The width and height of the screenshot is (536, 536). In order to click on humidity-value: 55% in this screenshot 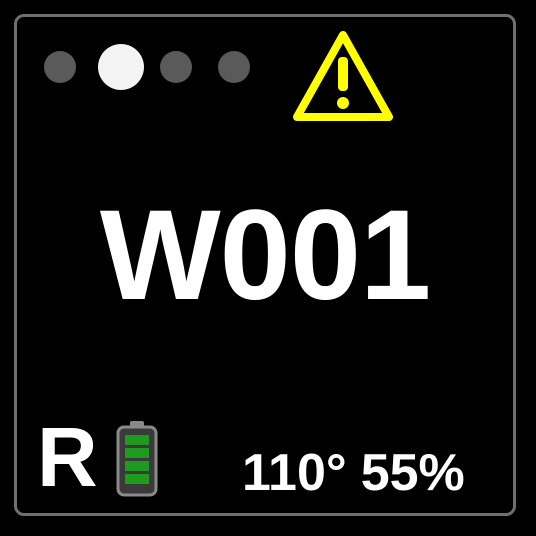, I will do `click(412, 473)`.